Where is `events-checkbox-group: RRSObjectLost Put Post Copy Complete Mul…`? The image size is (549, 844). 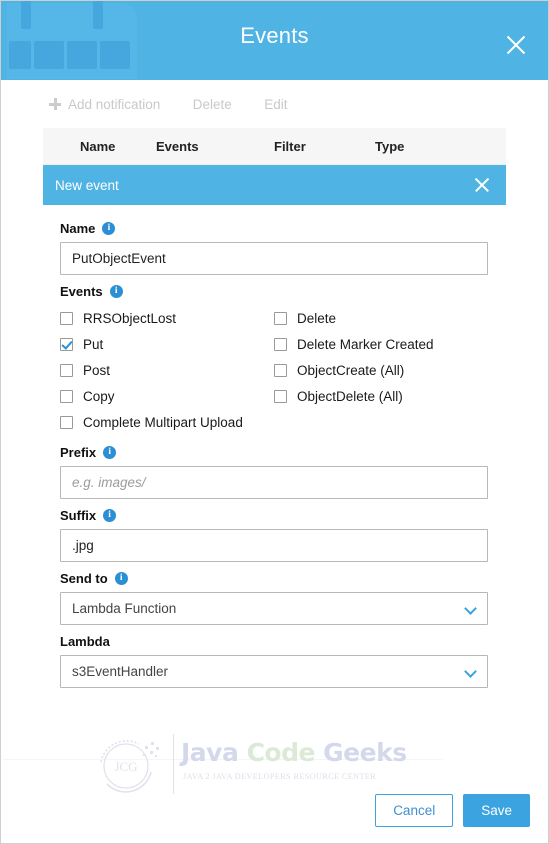
events-checkbox-group: RRSObjectLost Put Post Copy Complete Mul… is located at coordinates (274, 370).